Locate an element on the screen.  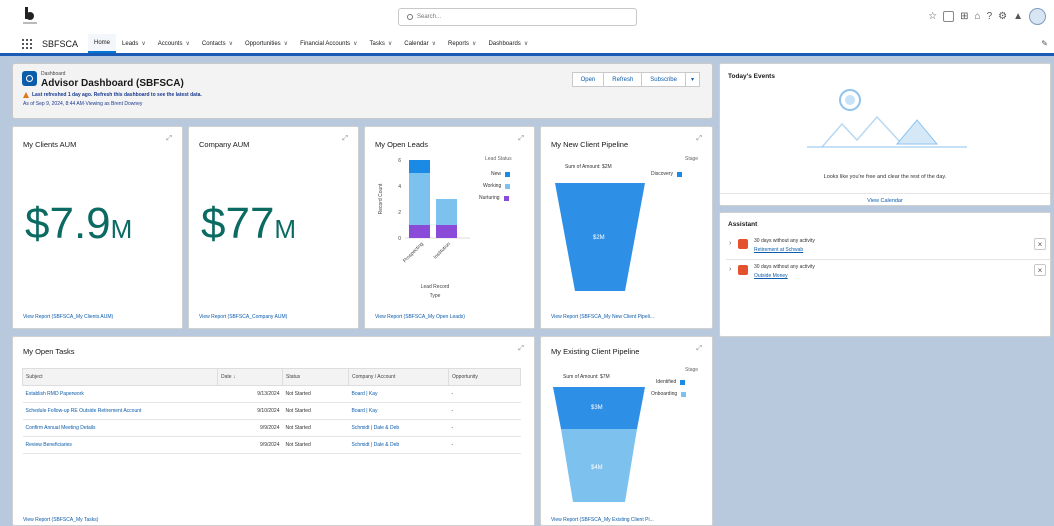
tab-dashboards: Dashboards ∨ is located at coordinates (508, 43).